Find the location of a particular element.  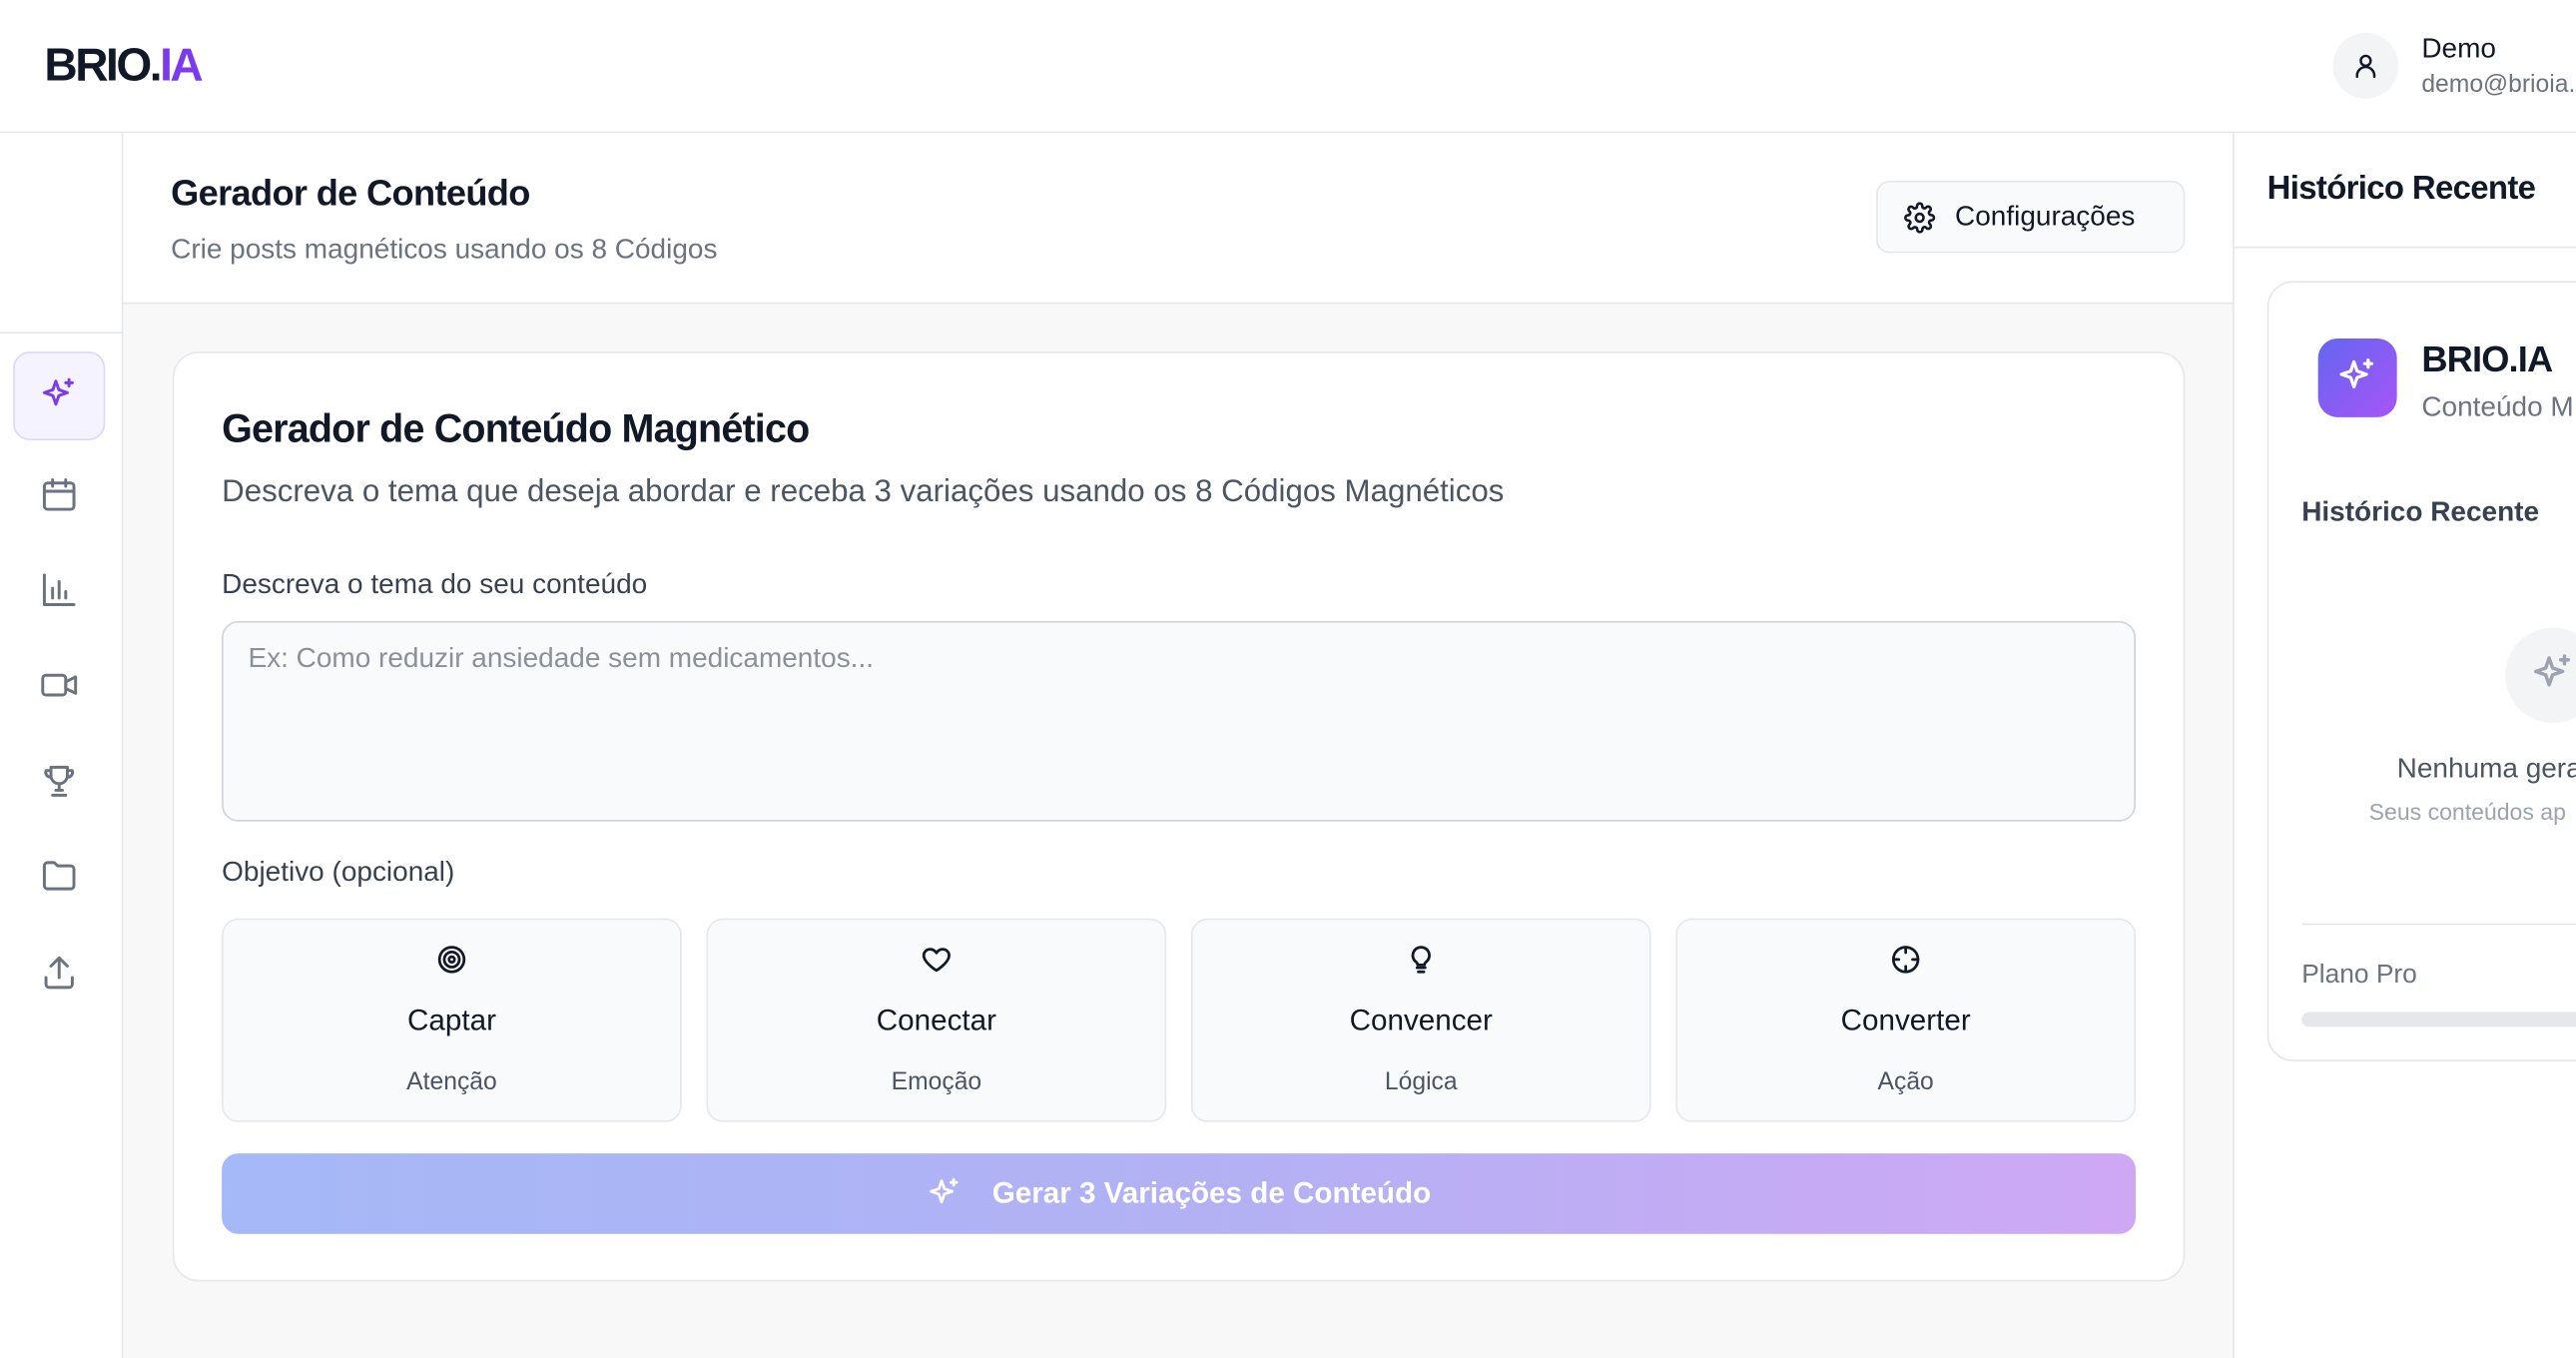

sidebar-item-library is located at coordinates (59, 876).